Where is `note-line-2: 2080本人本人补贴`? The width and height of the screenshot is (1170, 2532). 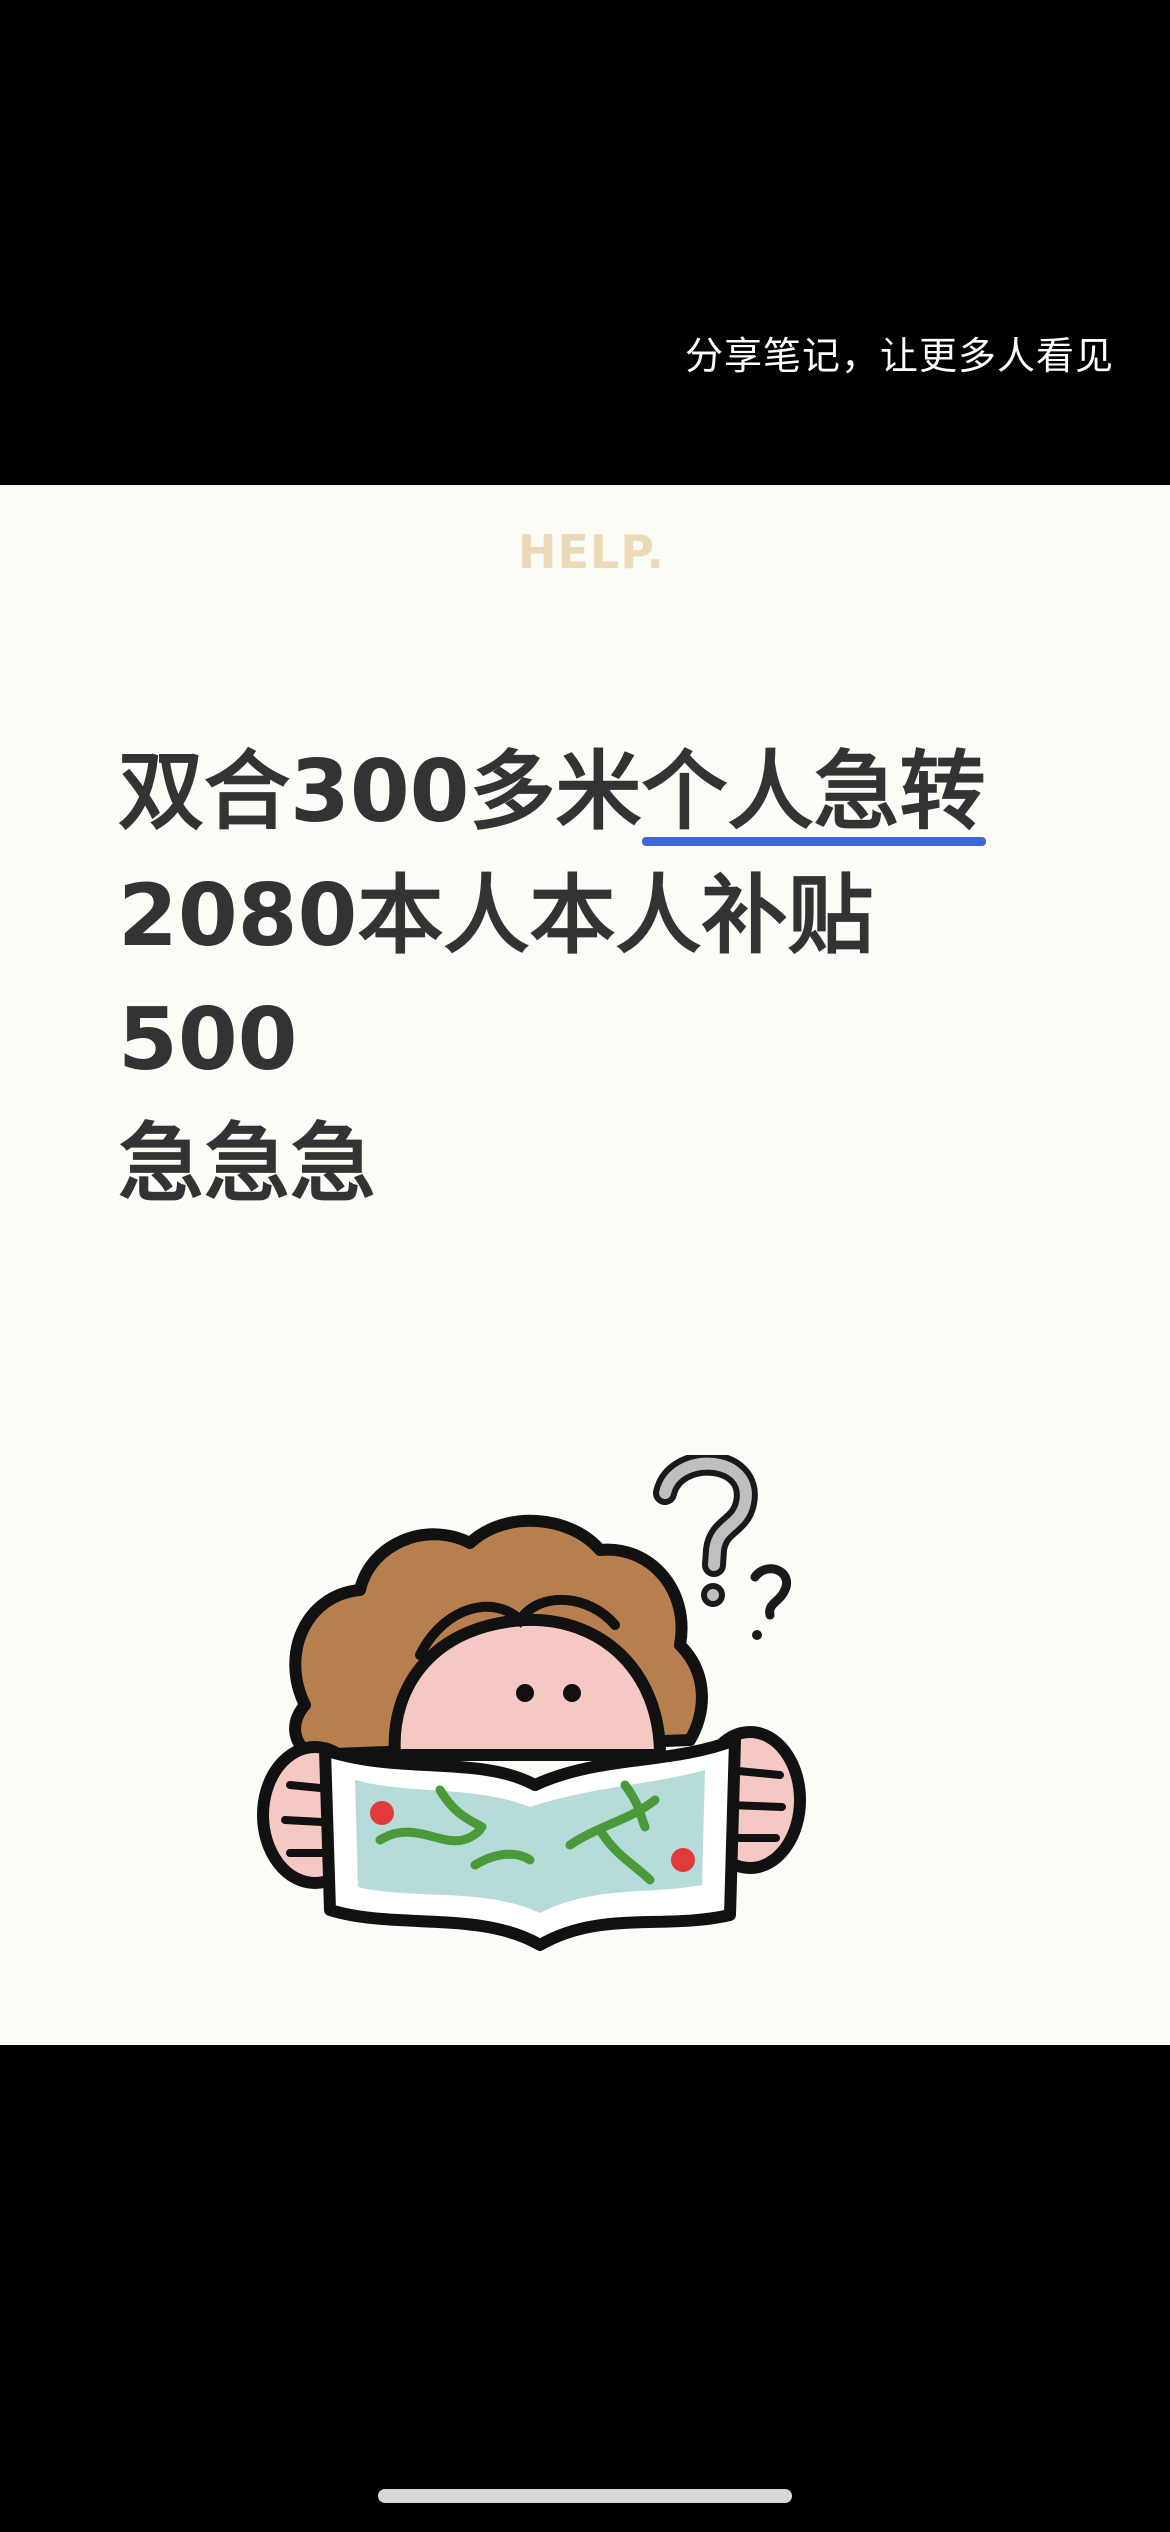
note-line-2: 2080本人本人补贴 is located at coordinates (496, 916).